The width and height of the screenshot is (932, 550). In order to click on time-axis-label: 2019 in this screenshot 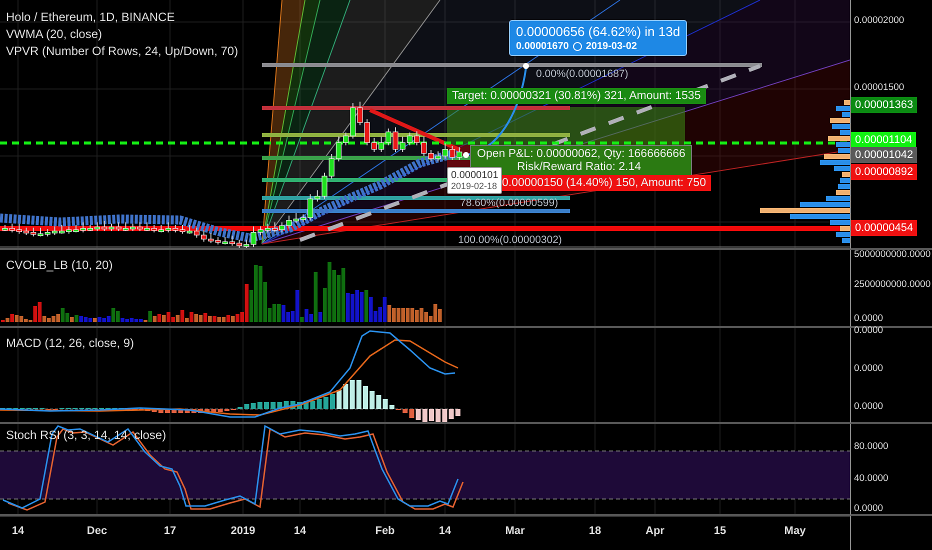, I will do `click(243, 531)`.